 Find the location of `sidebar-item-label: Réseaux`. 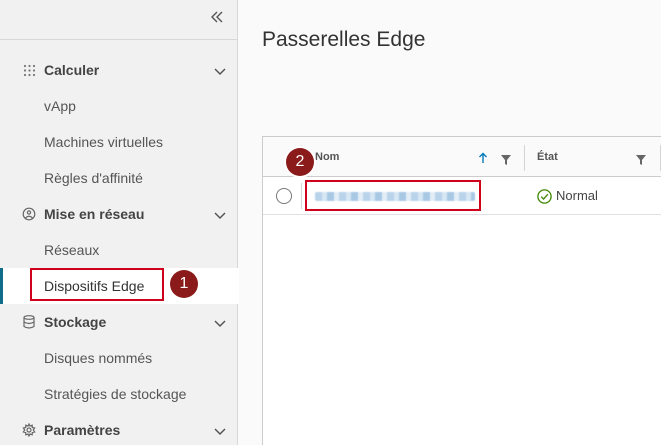

sidebar-item-label: Réseaux is located at coordinates (72, 250).